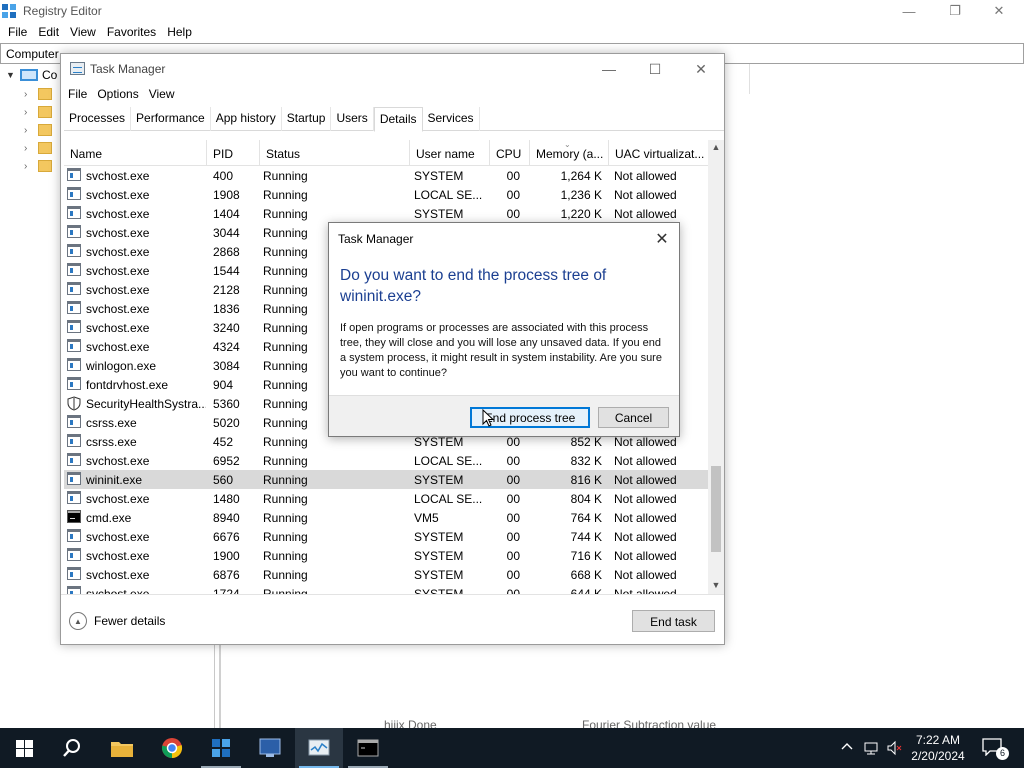 This screenshot has height=768, width=1024. I want to click on taskbar-app, so click(270, 748).